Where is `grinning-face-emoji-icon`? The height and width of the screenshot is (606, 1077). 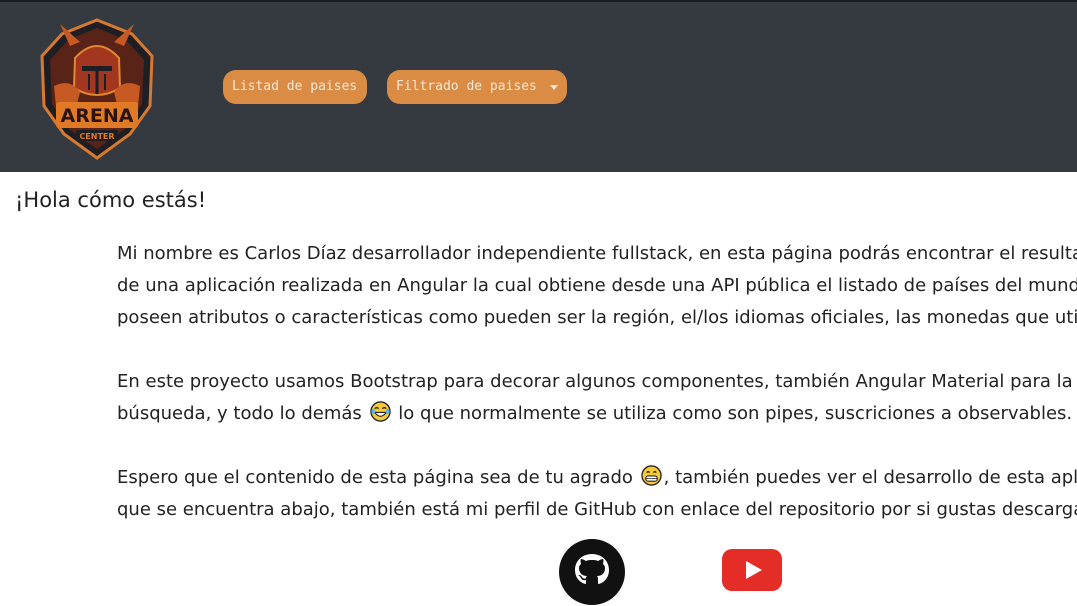
grinning-face-emoji-icon is located at coordinates (651, 475).